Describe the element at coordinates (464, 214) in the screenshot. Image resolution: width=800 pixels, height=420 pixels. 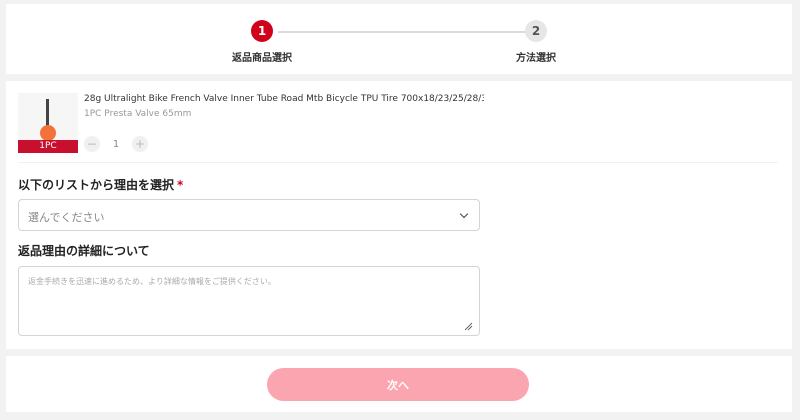
I see `chevron-down-icon` at that location.